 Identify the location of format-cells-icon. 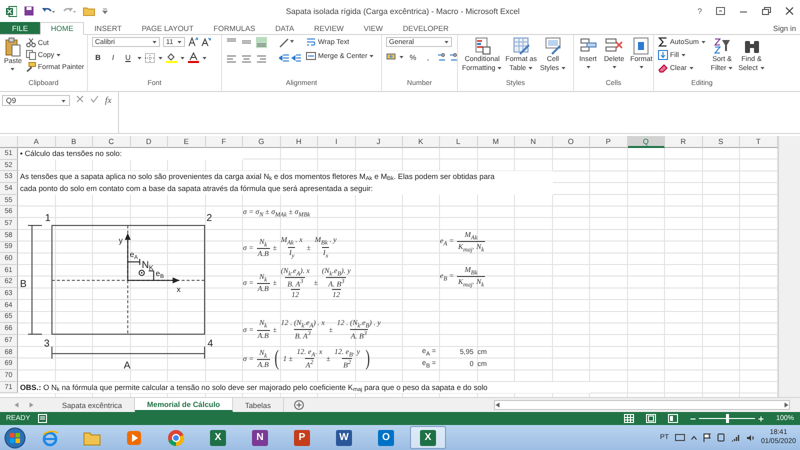
(641, 46).